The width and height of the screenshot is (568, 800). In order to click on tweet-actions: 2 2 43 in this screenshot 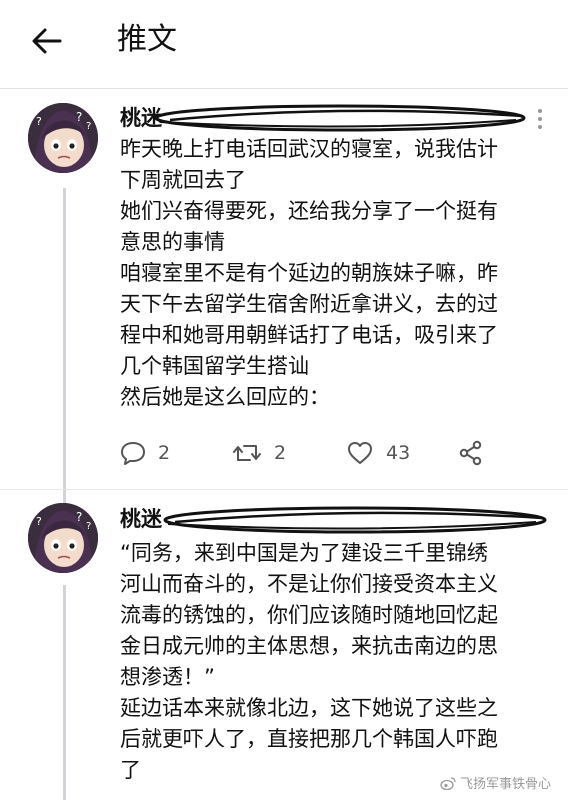, I will do `click(340, 453)`.